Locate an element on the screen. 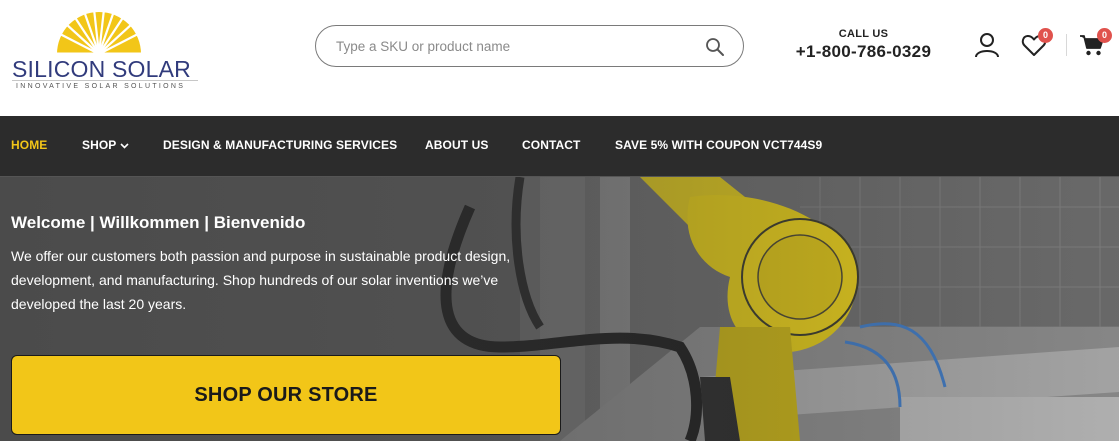 Image resolution: width=1119 pixels, height=441 pixels. logo-divider is located at coordinates (105, 80).